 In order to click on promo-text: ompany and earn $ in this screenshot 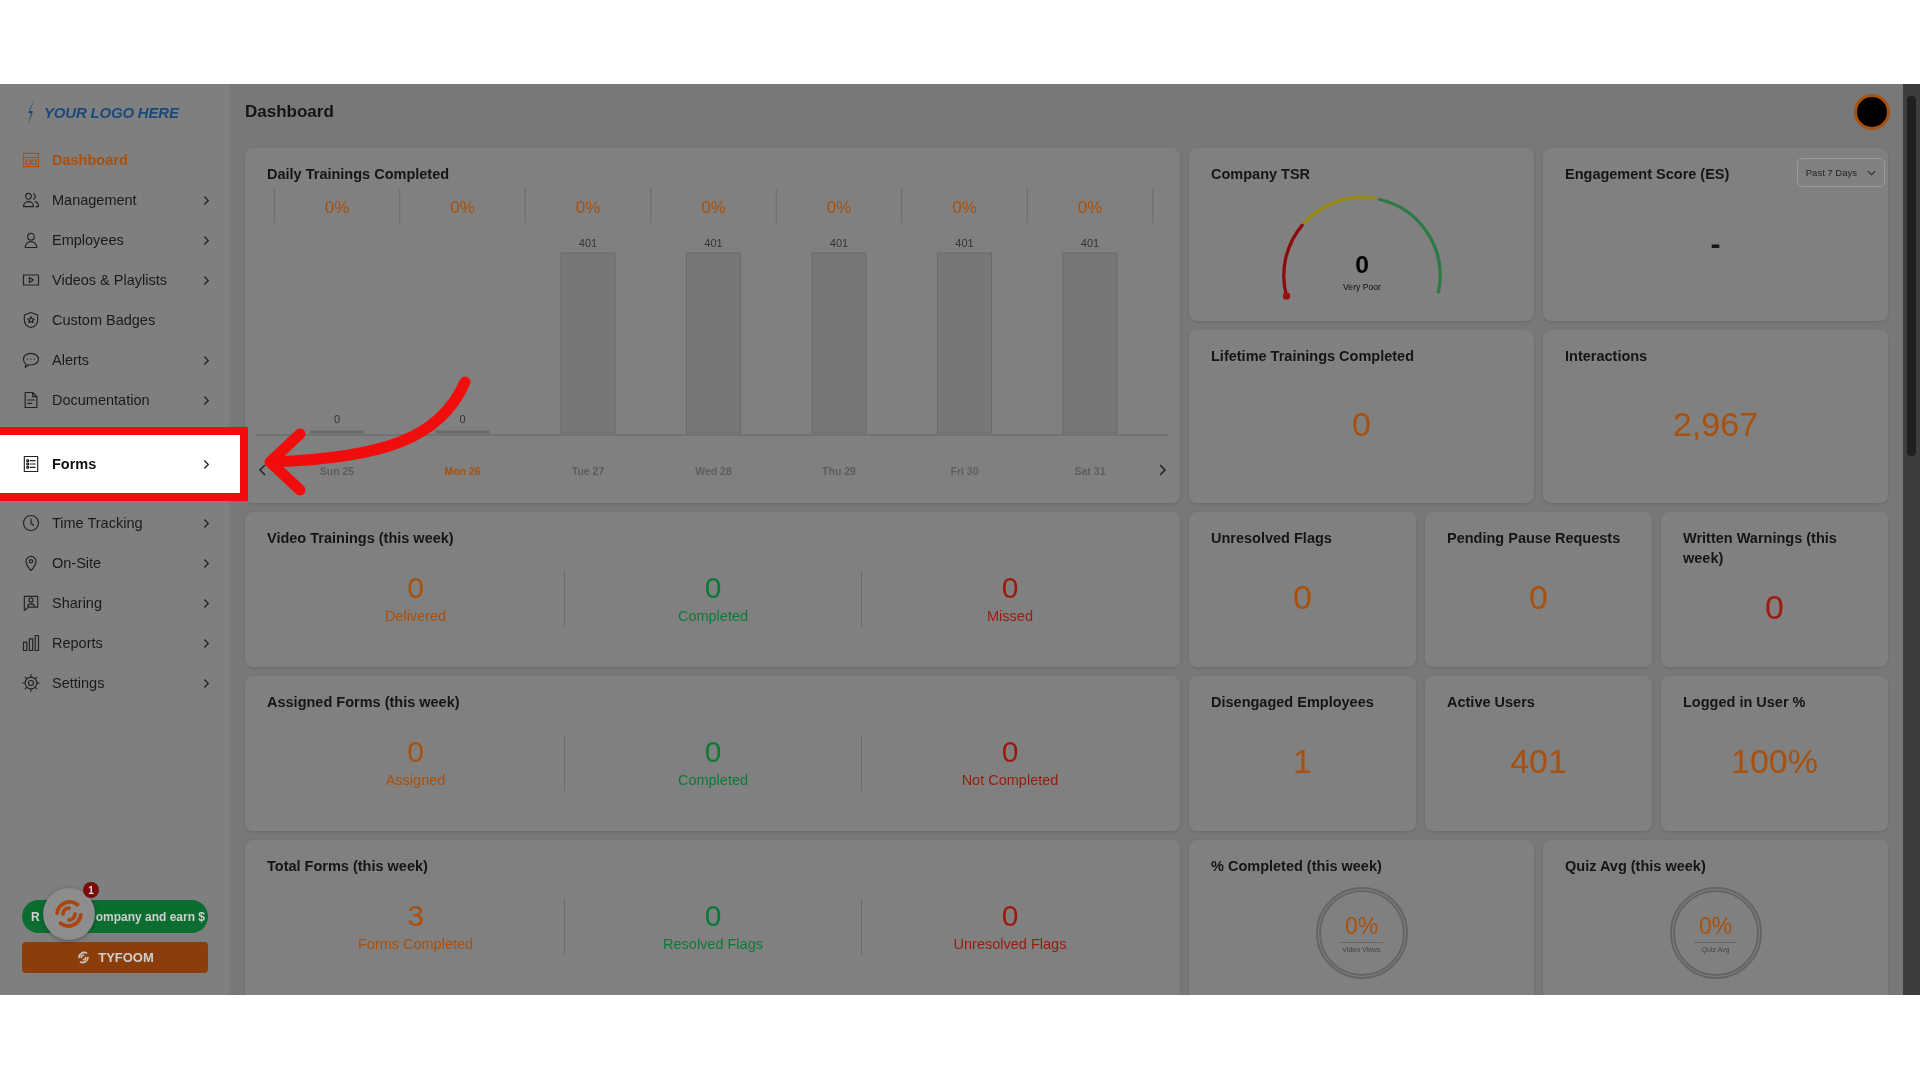, I will do `click(150, 916)`.